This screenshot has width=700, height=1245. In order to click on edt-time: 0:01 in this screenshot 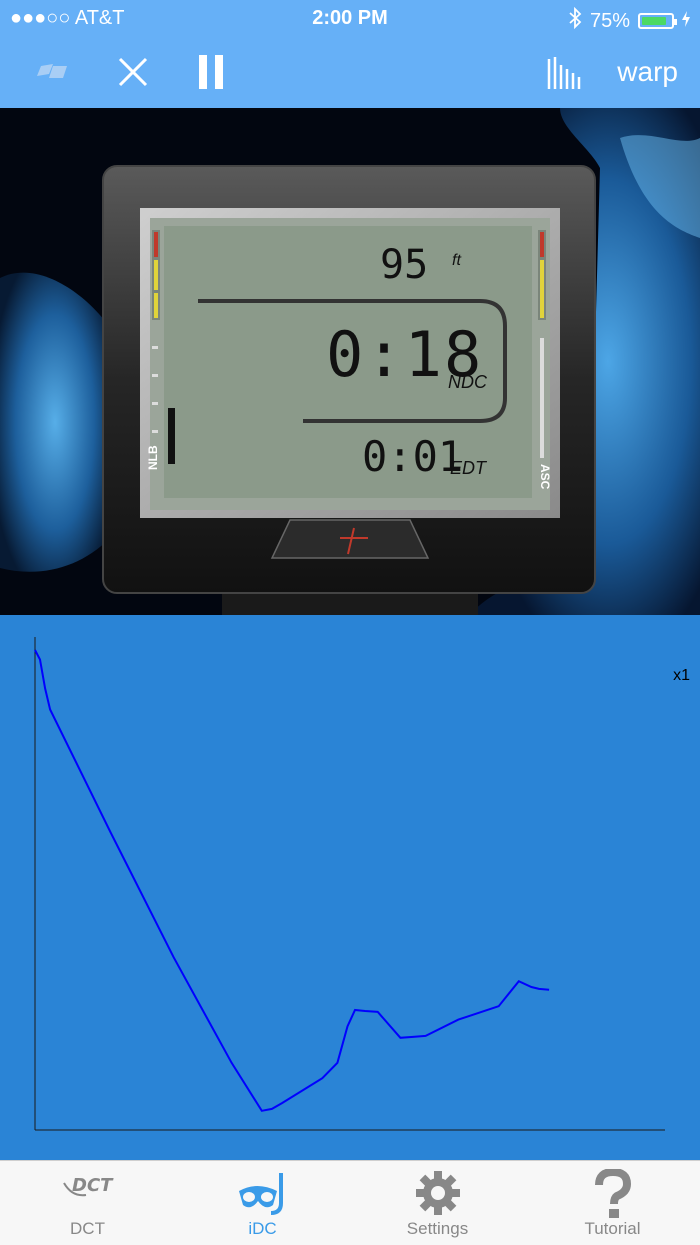, I will do `click(413, 456)`.